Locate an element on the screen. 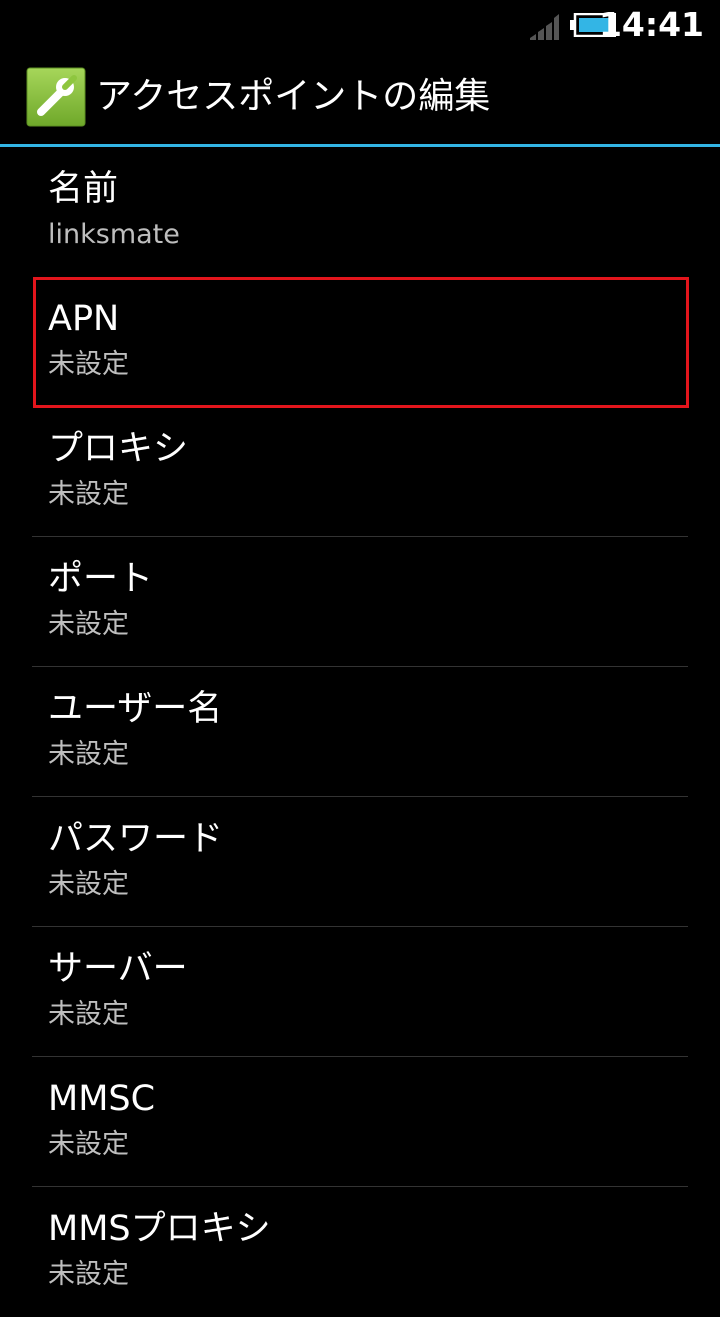 The image size is (720, 1317). pref-mmsc: MMSC 未設定 is located at coordinates (360, 1122).